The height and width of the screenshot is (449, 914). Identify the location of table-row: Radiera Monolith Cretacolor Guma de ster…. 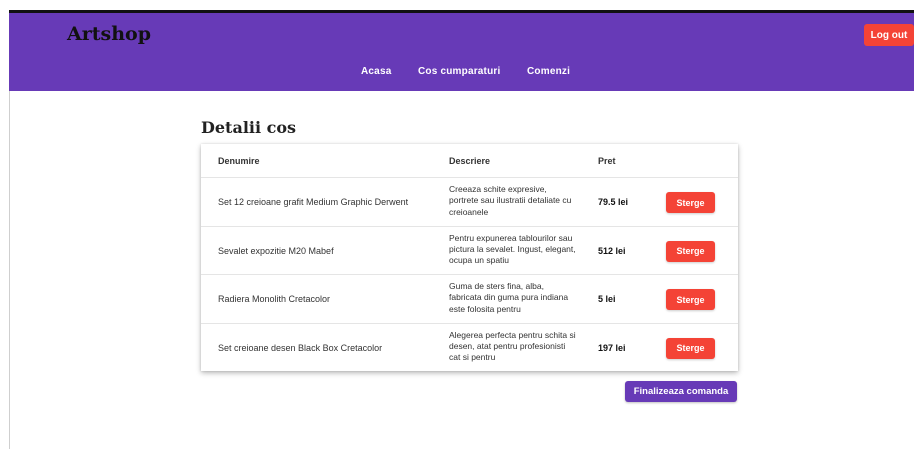
(469, 299).